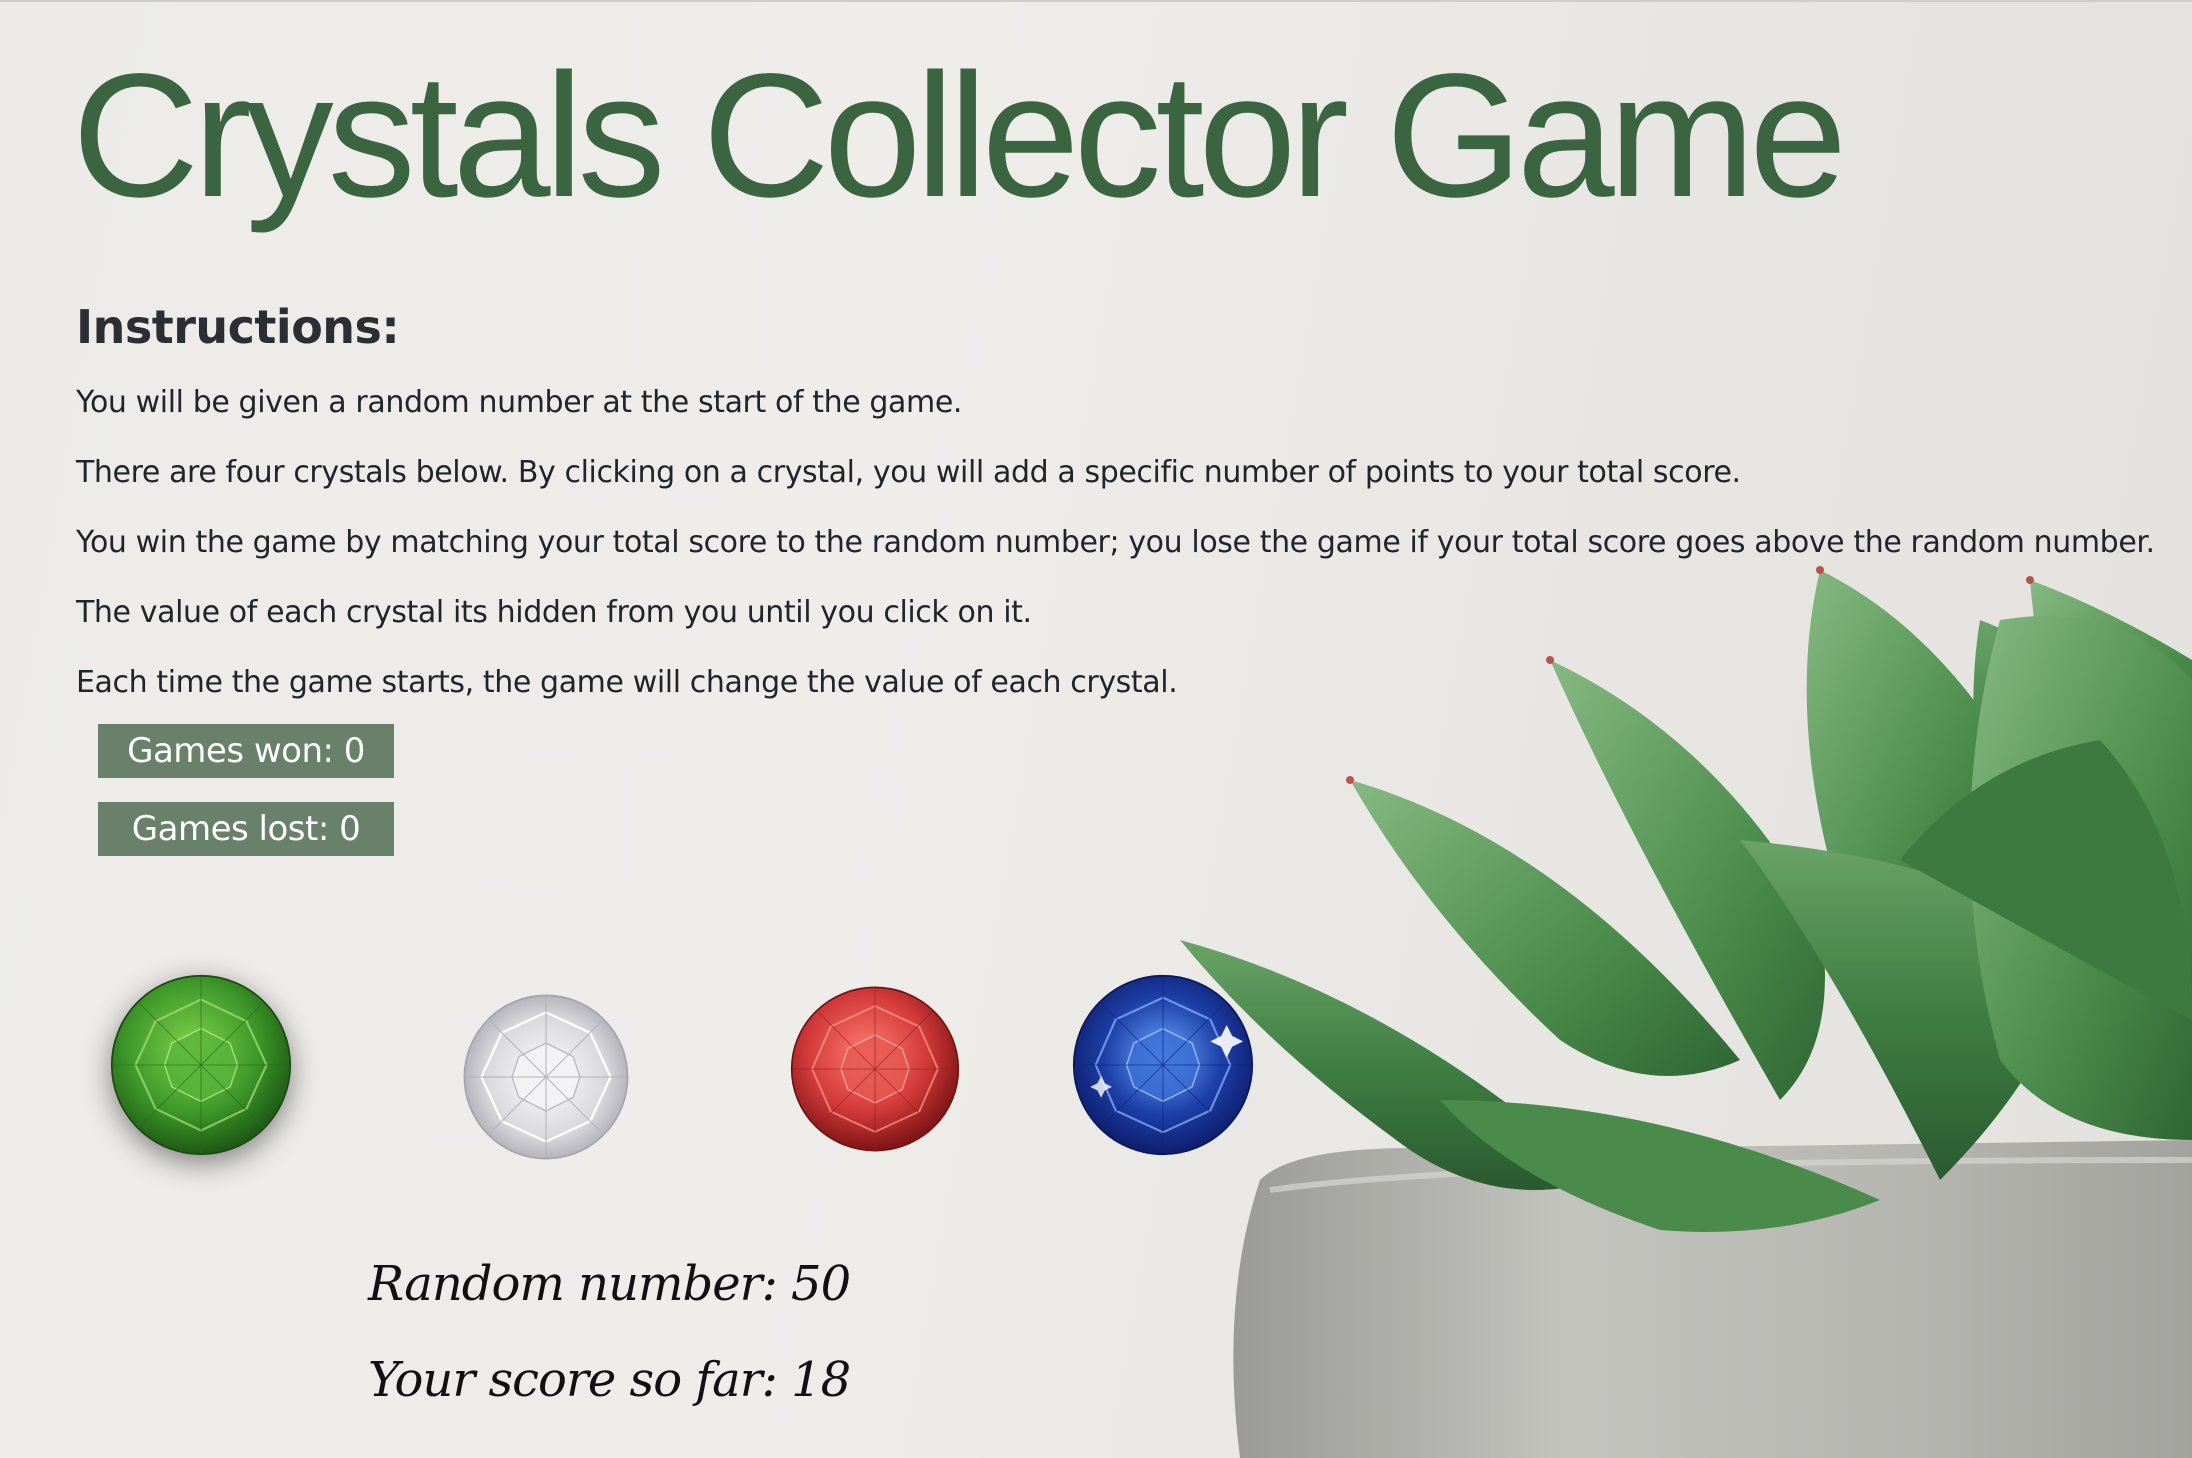  I want to click on red-gem-icon, so click(875, 1069).